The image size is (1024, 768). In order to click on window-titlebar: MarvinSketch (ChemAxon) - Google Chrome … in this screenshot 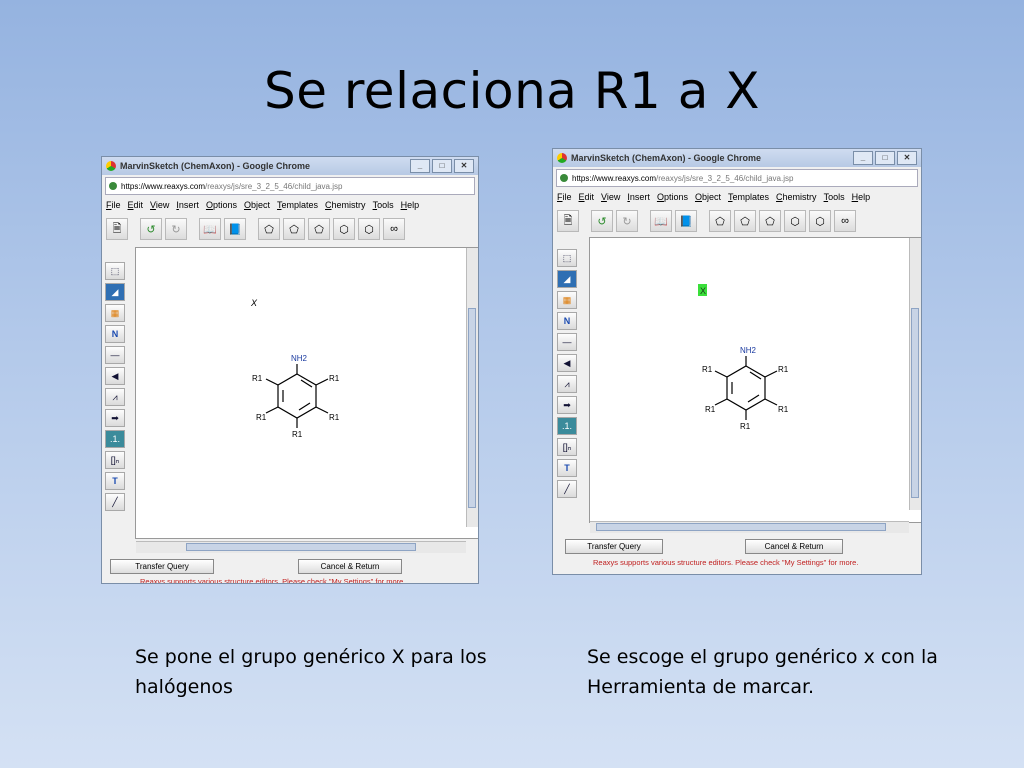, I will do `click(290, 166)`.